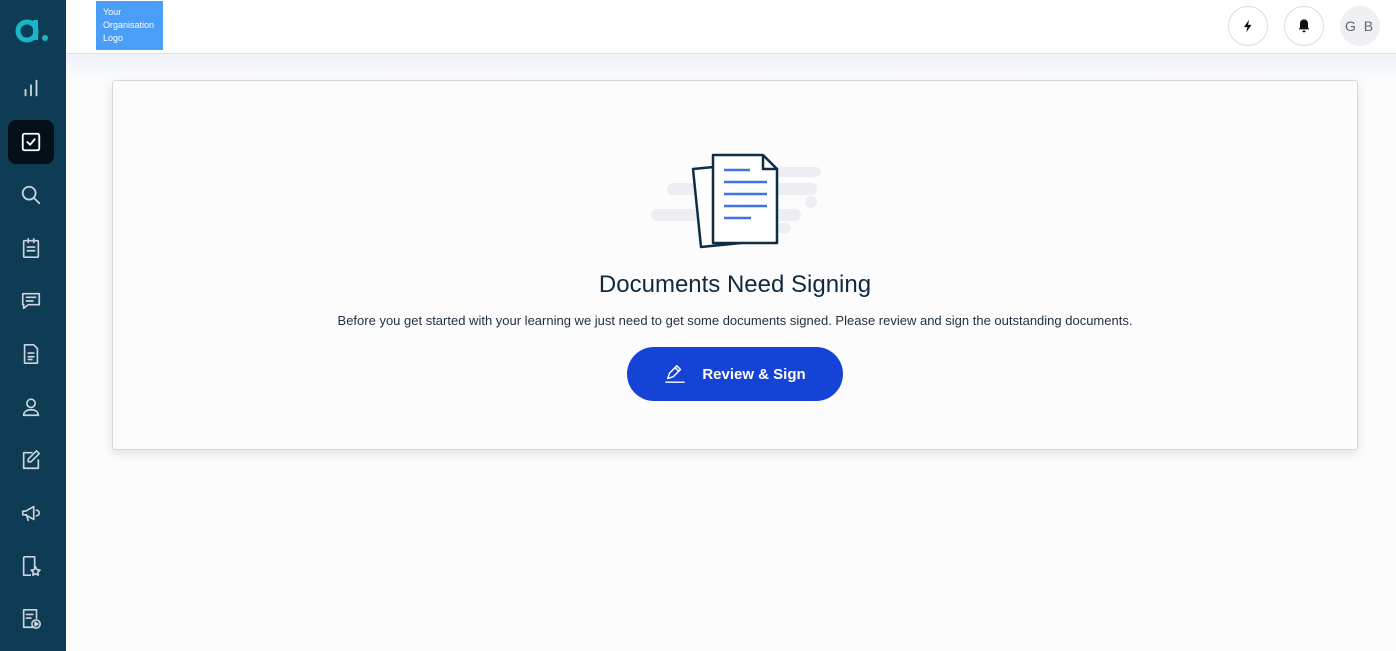  I want to click on lightning-icon, so click(1247, 26).